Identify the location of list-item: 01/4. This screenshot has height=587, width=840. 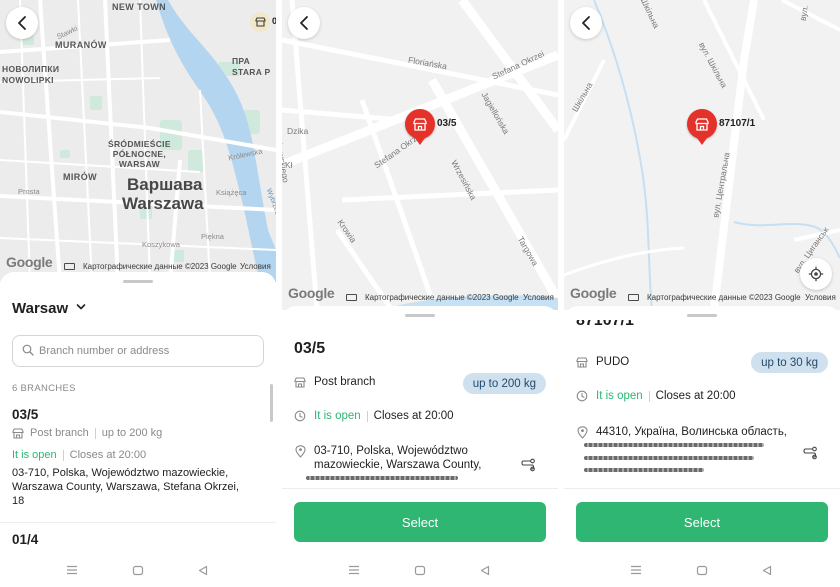
(135, 540).